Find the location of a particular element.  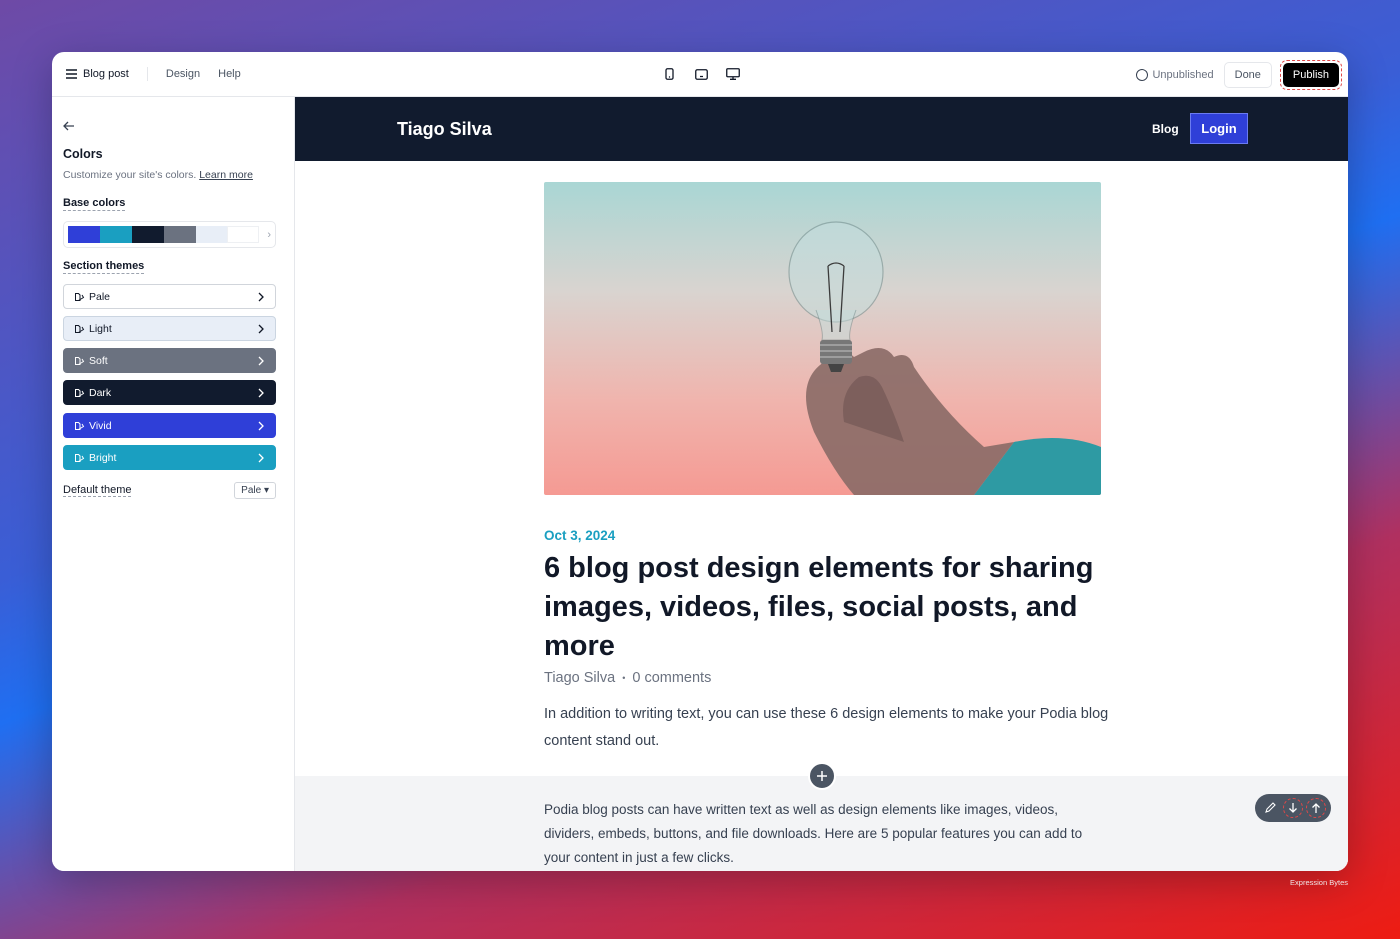

theme-item-dark: Dark is located at coordinates (169, 392).